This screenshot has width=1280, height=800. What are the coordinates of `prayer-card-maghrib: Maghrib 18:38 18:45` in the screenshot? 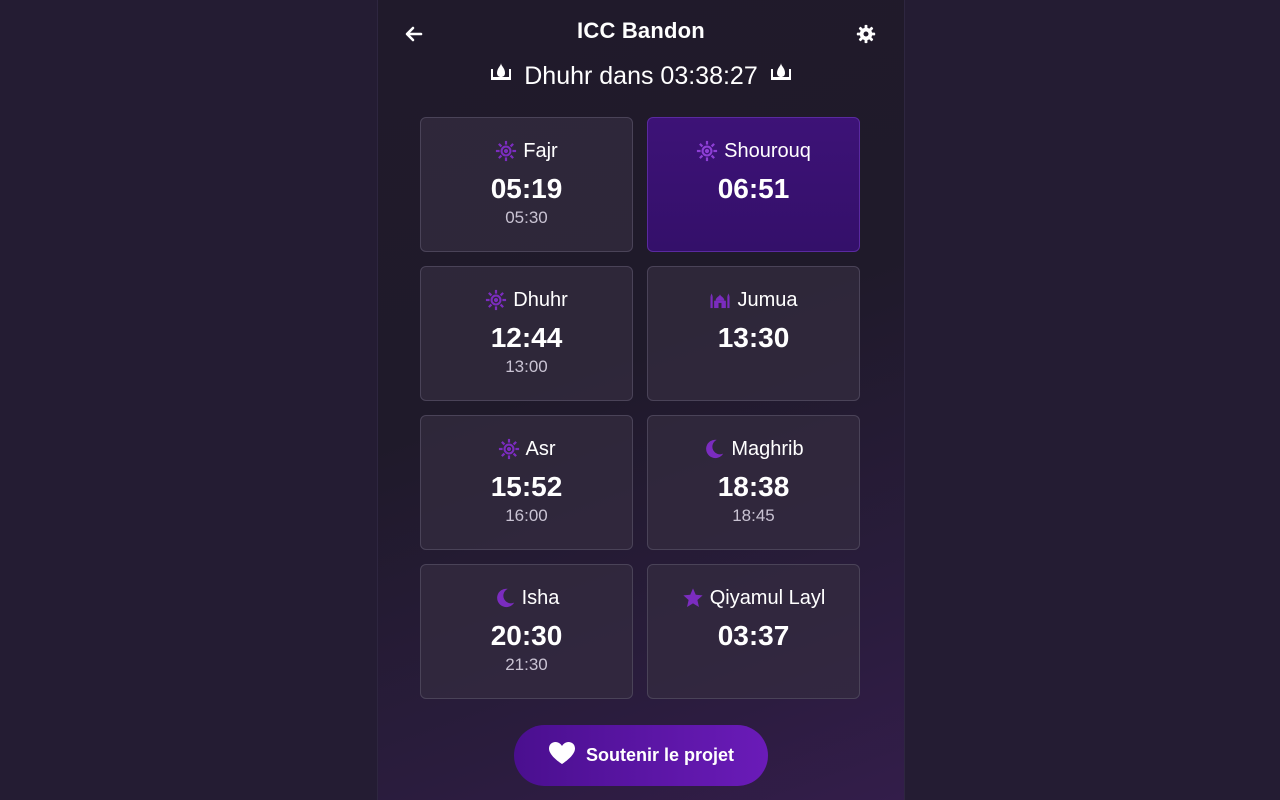 It's located at (753, 482).